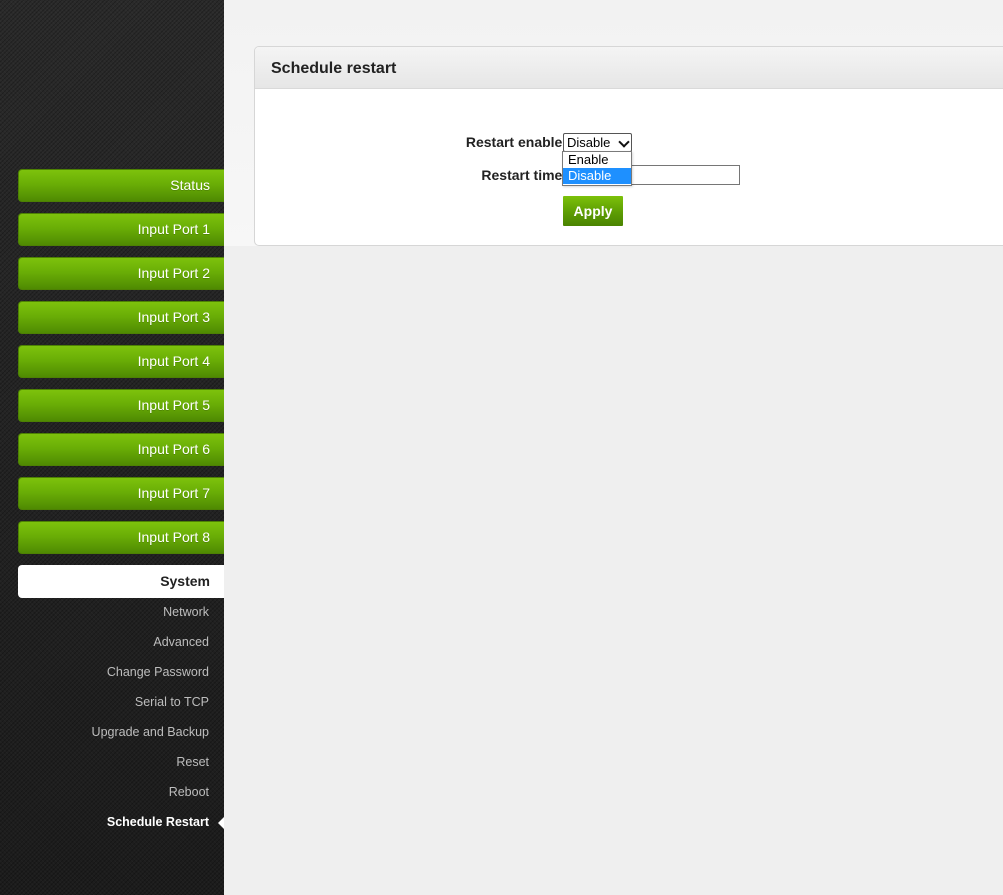 The height and width of the screenshot is (895, 1003). I want to click on restart-enable-select-value: Disable, so click(589, 142).